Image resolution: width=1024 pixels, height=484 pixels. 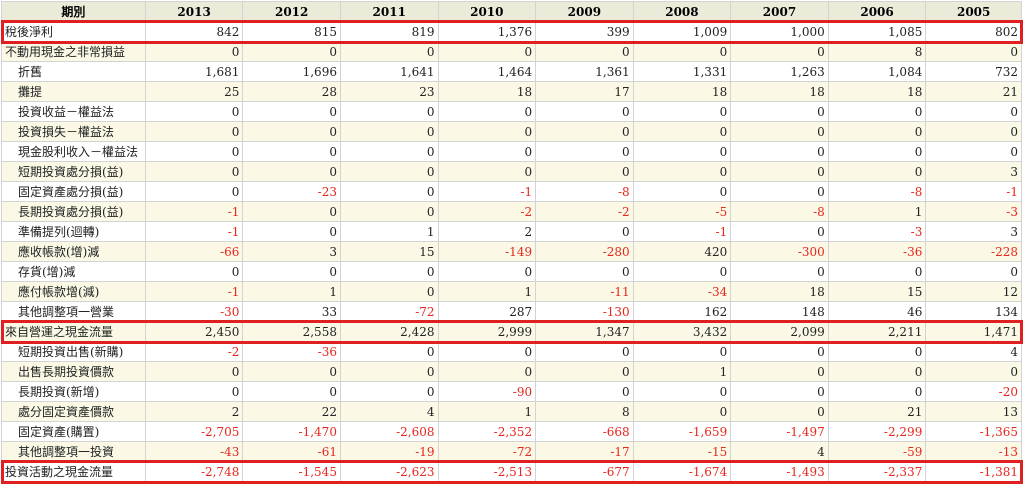 What do you see at coordinates (877, 331) in the screenshot?
I see `value-cell: 2,211` at bounding box center [877, 331].